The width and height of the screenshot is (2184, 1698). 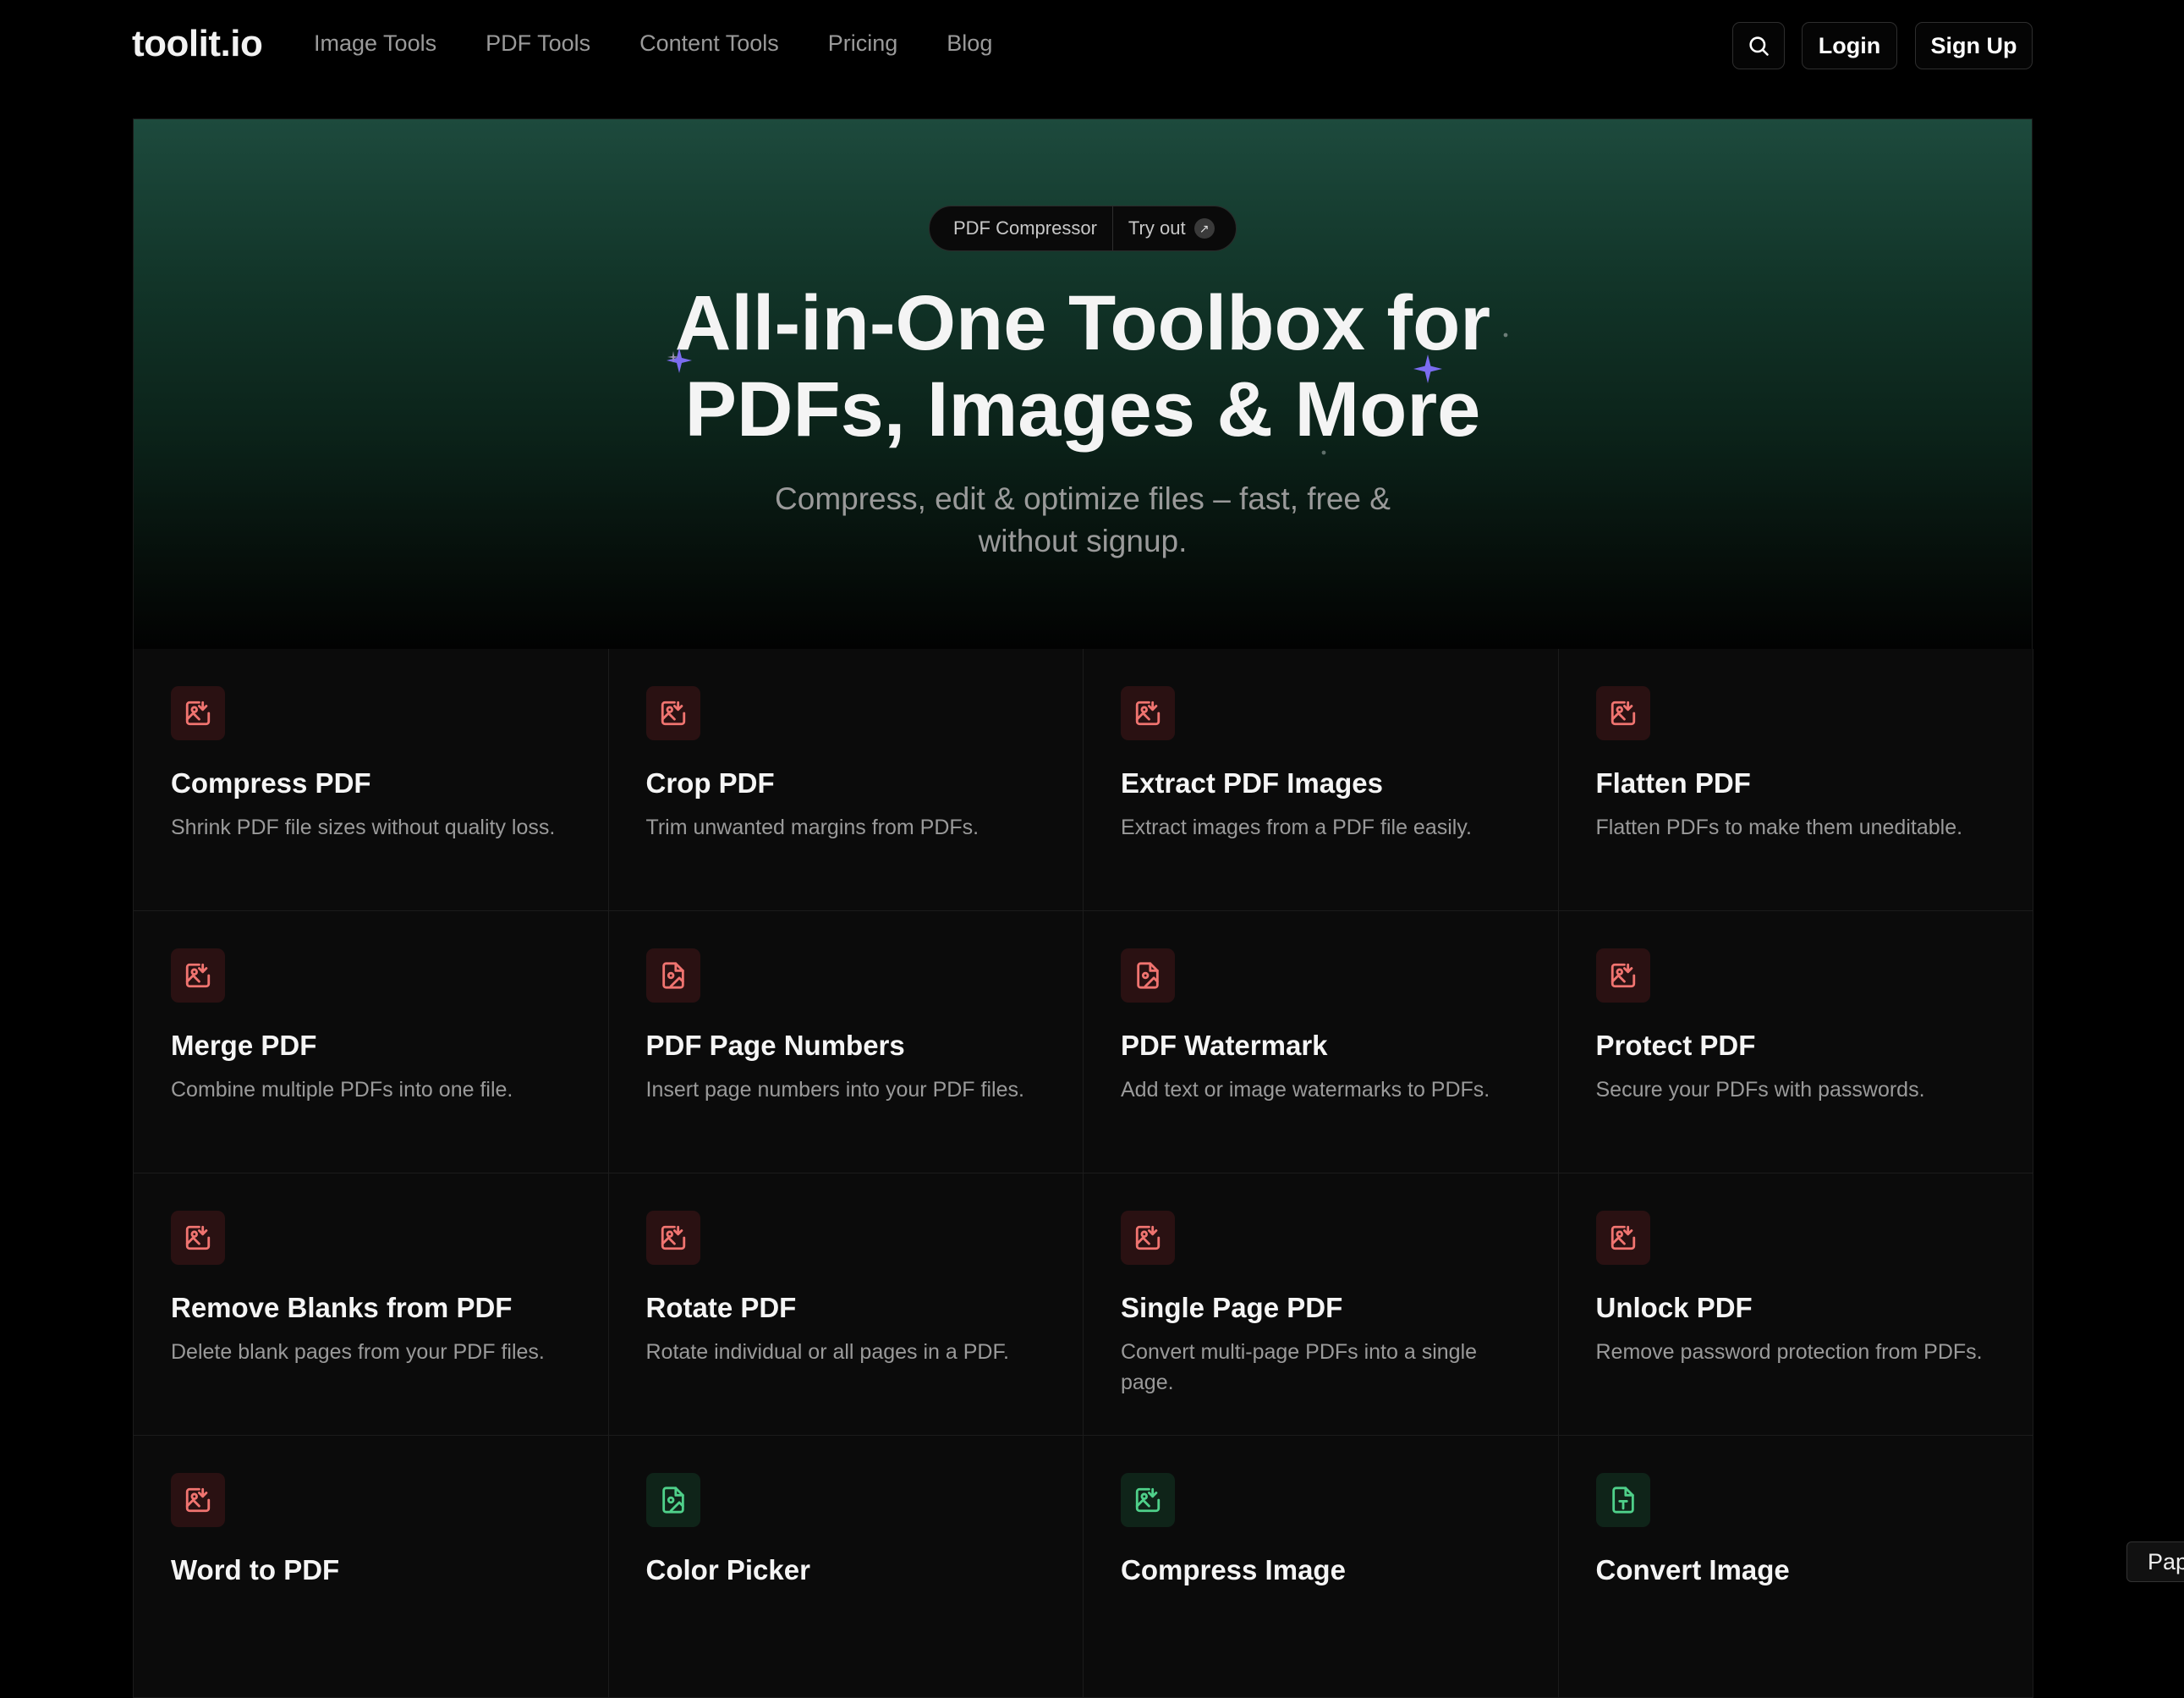 What do you see at coordinates (1693, 1569) in the screenshot?
I see `tool-title: Convert Image` at bounding box center [1693, 1569].